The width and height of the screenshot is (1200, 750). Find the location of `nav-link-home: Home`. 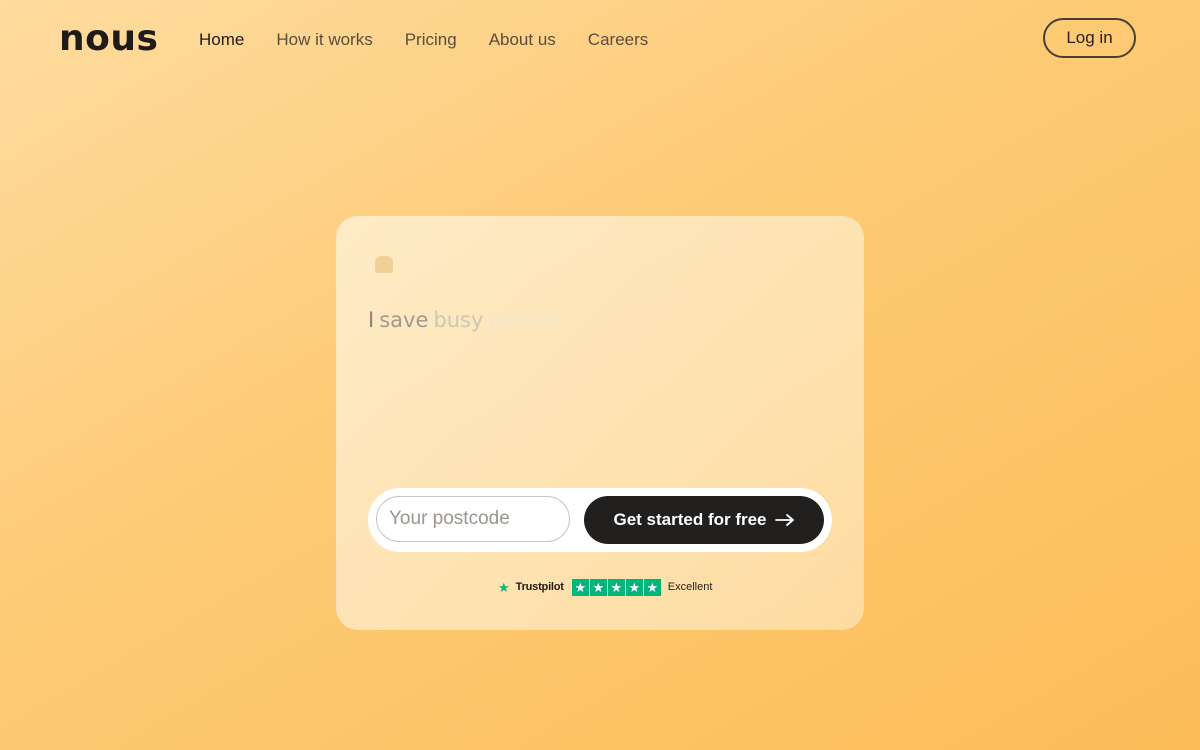

nav-link-home: Home is located at coordinates (221, 40).